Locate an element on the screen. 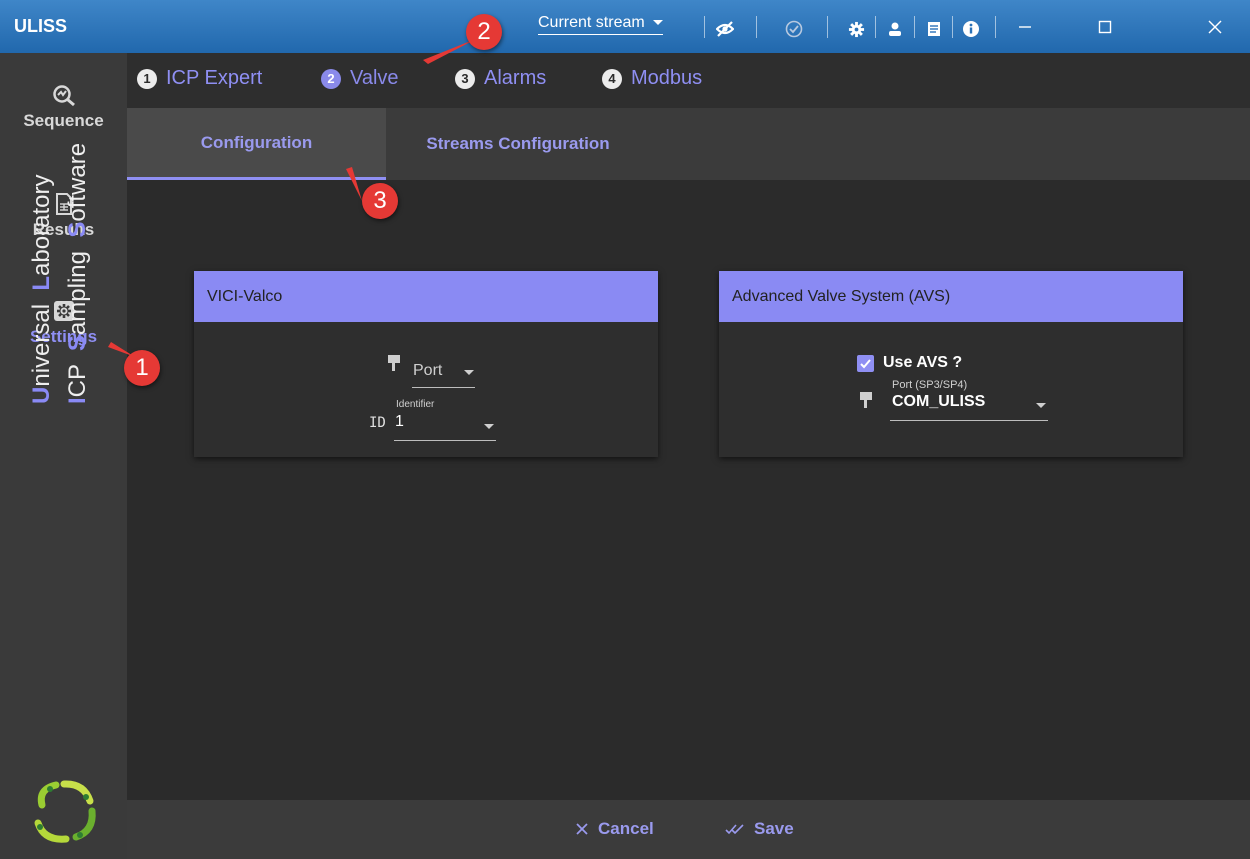  brand-line-1: Universal Laboratory is located at coordinates (41, 289).